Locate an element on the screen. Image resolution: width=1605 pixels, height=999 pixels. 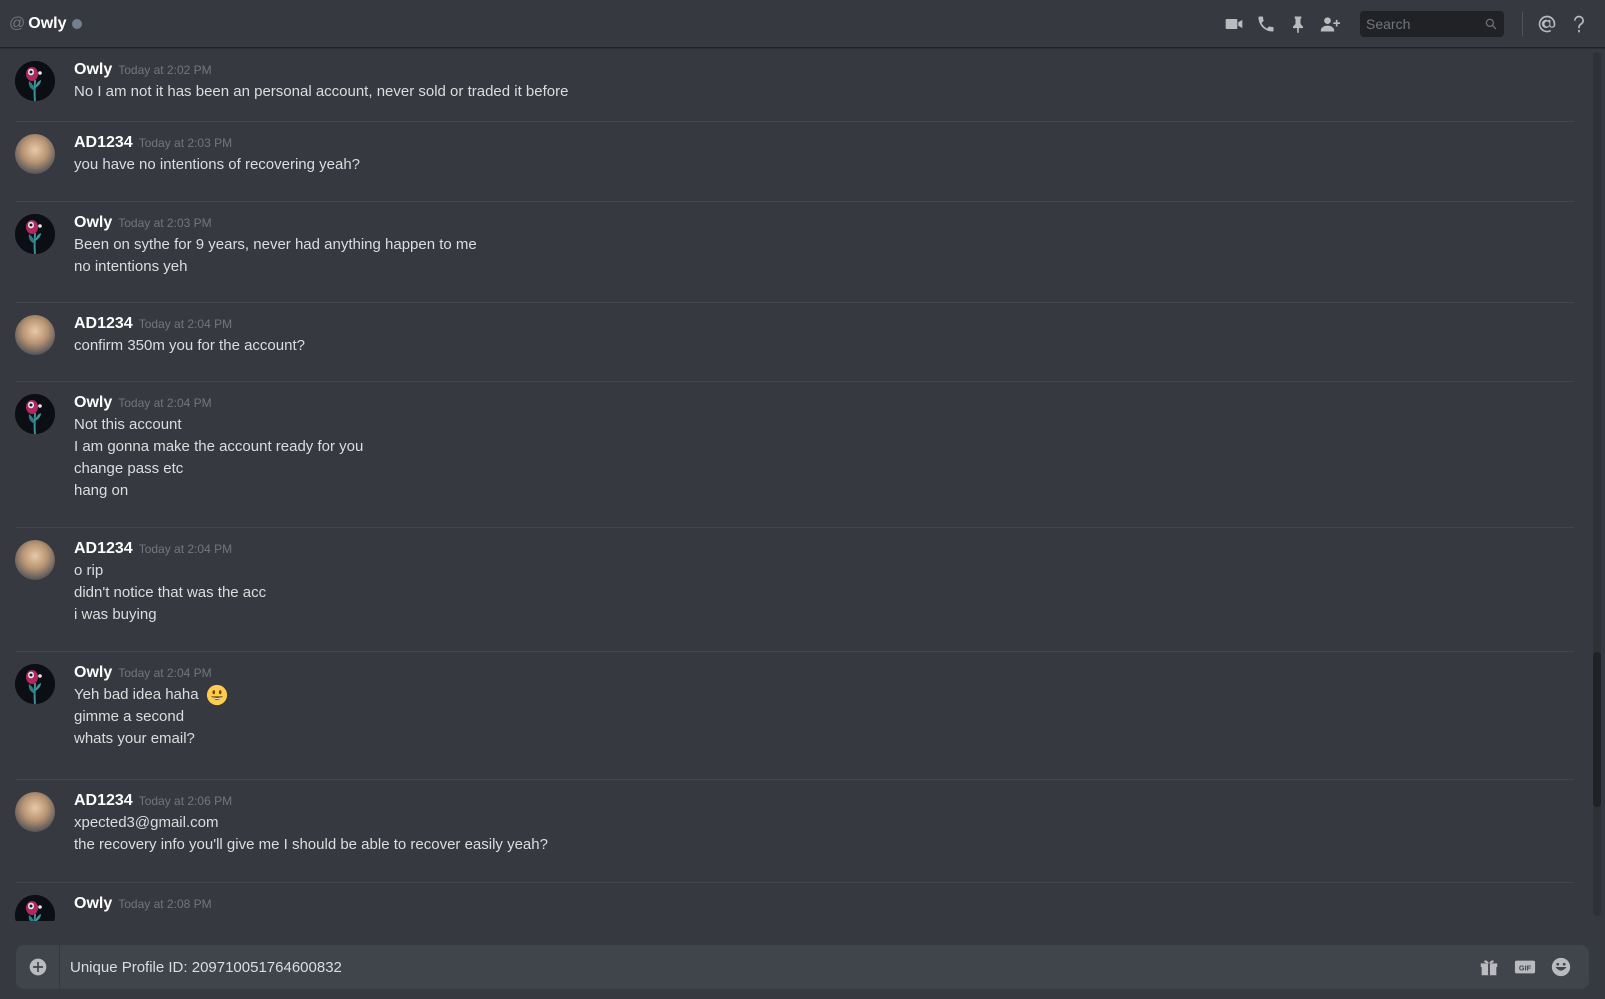
channel-header: @ Owly Search is located at coordinates (802, 24).